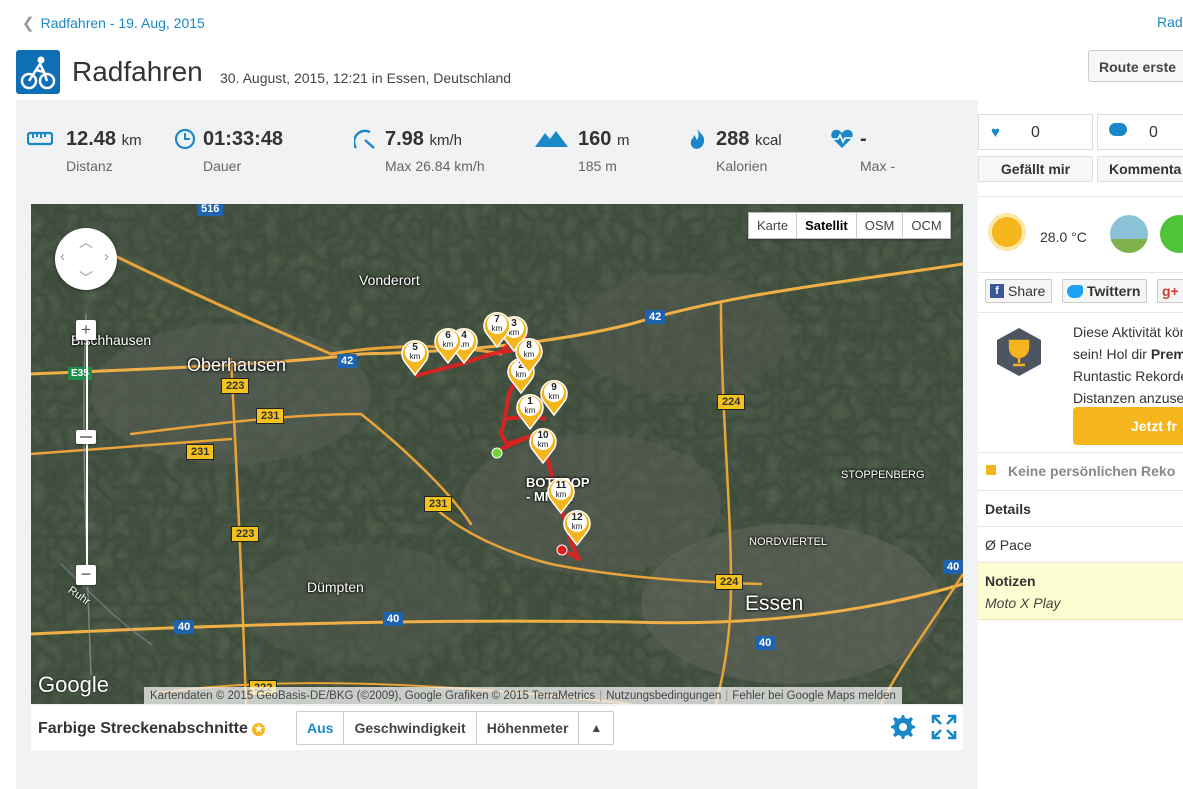 The height and width of the screenshot is (789, 1183). Describe the element at coordinates (243, 139) in the screenshot. I see `stat-value: 01:33:48` at that location.